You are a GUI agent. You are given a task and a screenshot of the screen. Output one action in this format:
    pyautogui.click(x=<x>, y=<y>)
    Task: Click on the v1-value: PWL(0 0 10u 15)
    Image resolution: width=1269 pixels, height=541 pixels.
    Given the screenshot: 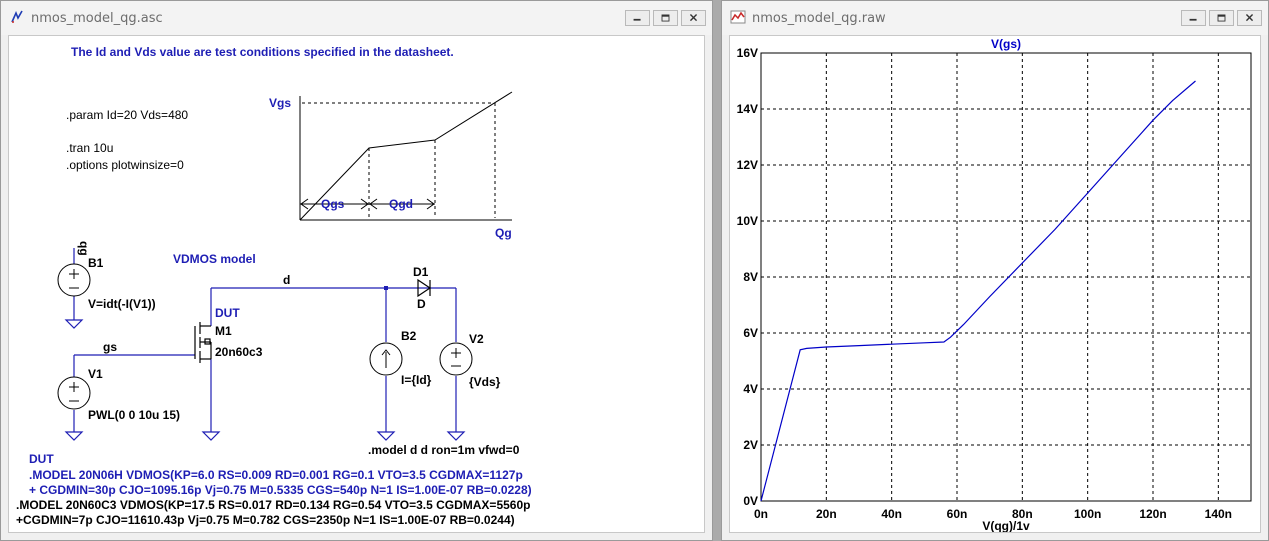 What is the action you would take?
    pyautogui.click(x=134, y=415)
    